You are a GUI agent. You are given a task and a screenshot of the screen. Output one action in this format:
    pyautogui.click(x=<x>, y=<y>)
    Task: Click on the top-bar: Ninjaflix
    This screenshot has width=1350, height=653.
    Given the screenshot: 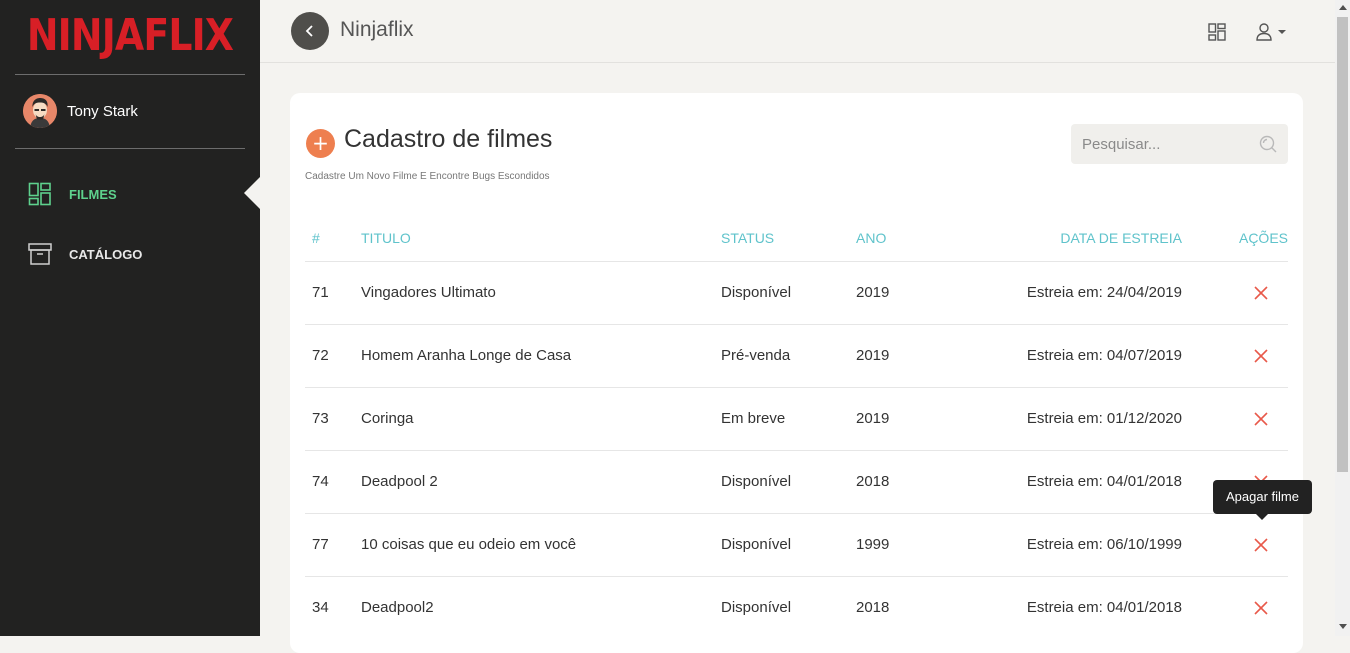 What is the action you would take?
    pyautogui.click(x=797, y=31)
    